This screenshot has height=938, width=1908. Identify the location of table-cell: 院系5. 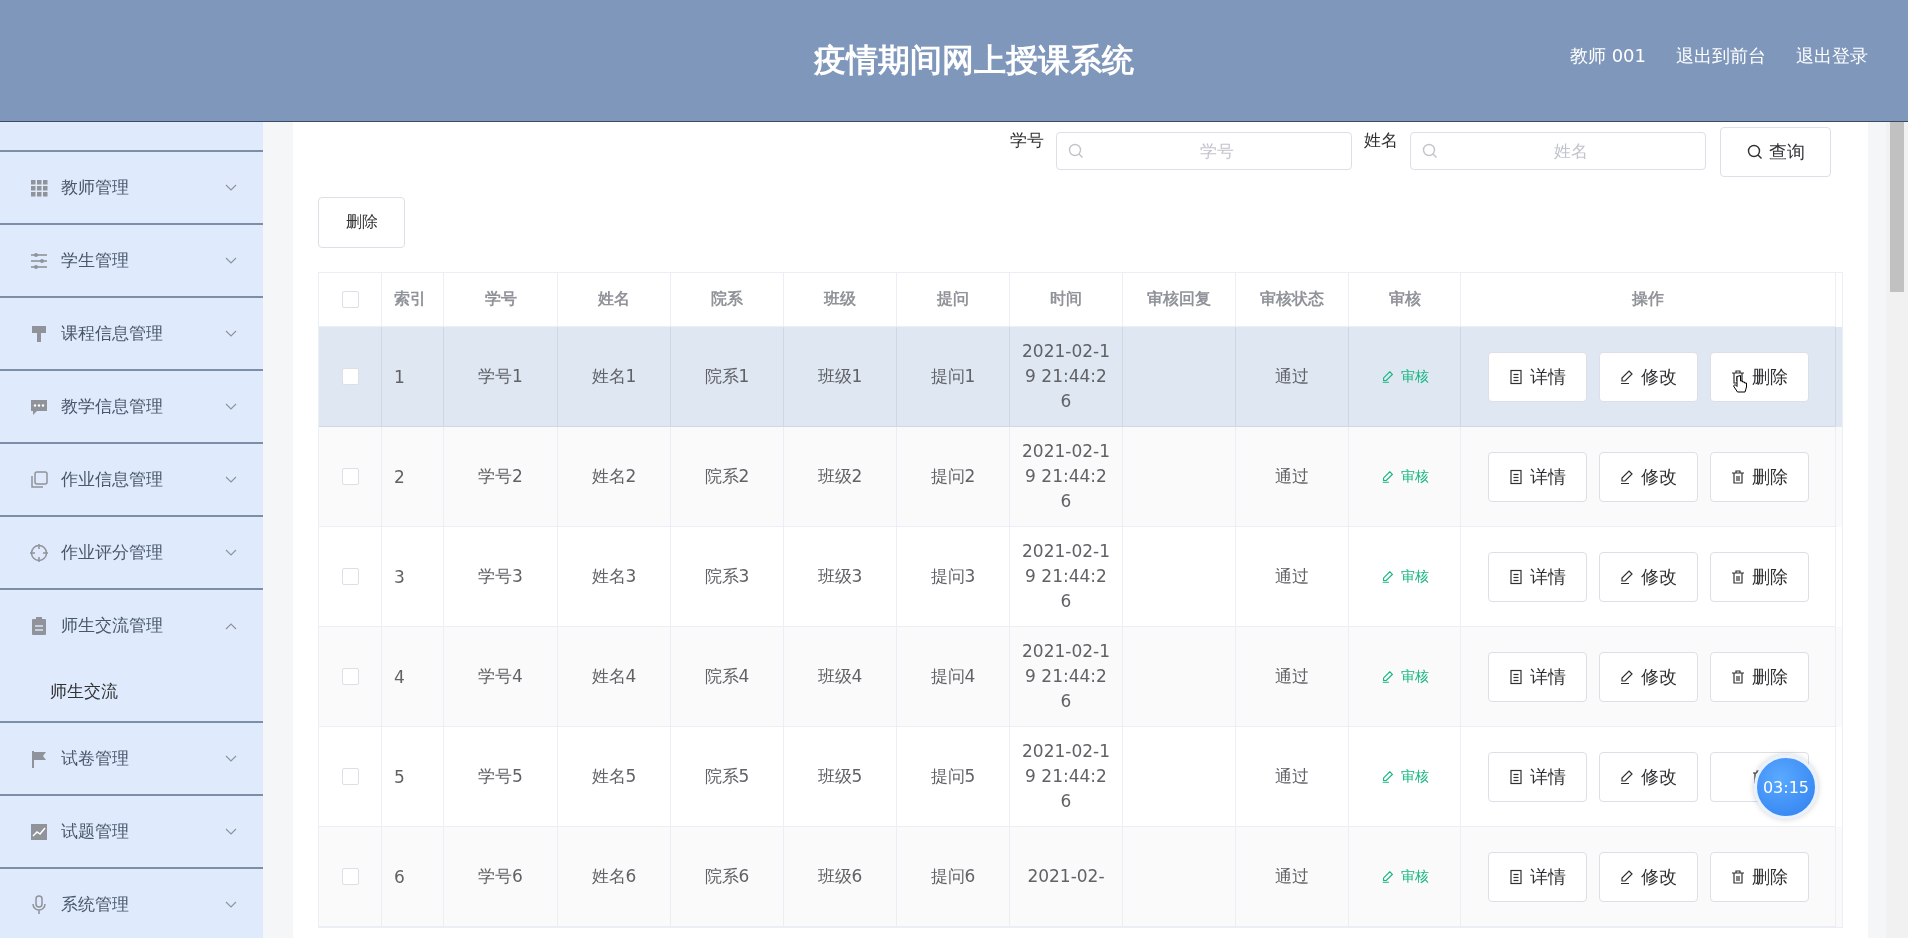
(727, 776).